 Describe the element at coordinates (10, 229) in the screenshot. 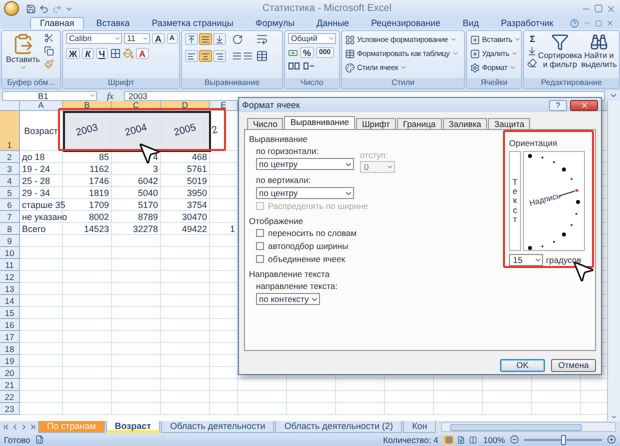

I see `row-header: 8` at that location.